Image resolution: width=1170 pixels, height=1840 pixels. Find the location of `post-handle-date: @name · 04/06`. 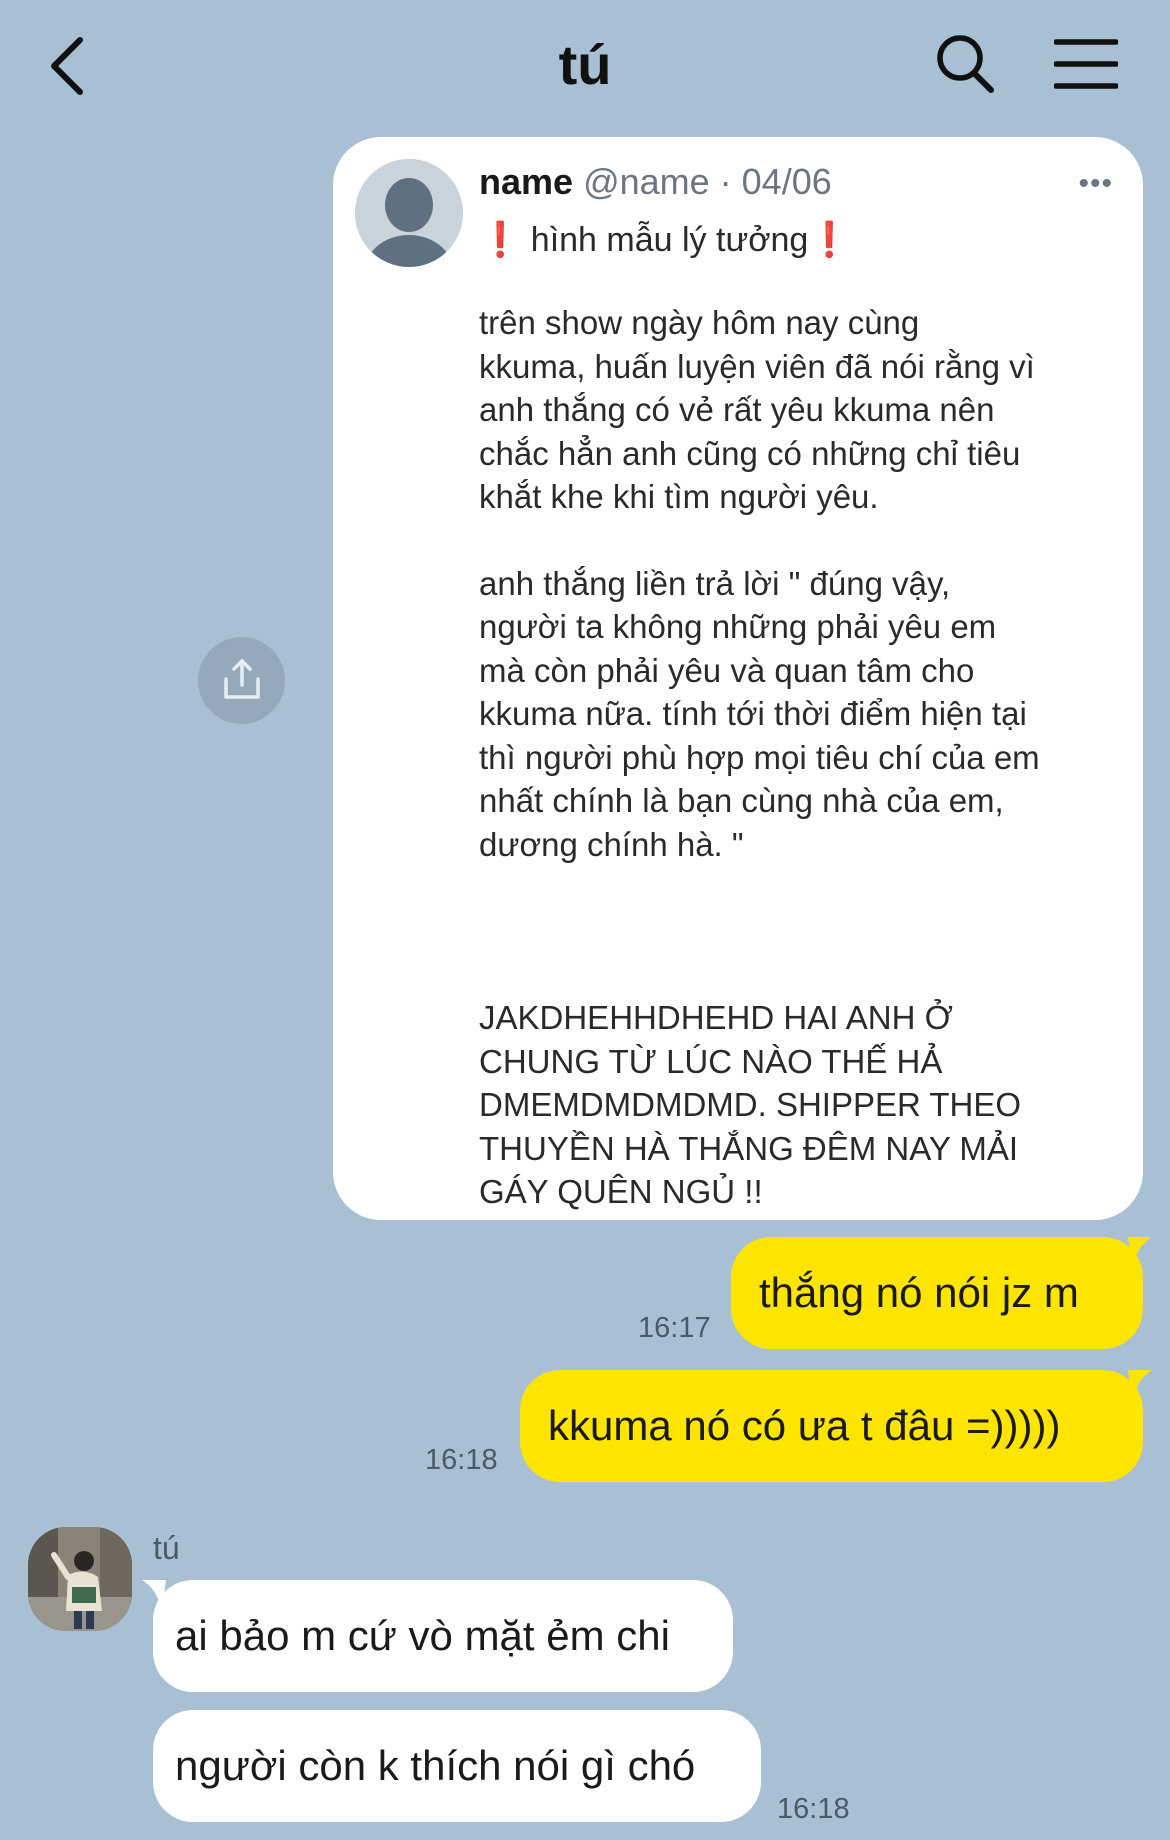

post-handle-date: @name · 04/06 is located at coordinates (707, 181).